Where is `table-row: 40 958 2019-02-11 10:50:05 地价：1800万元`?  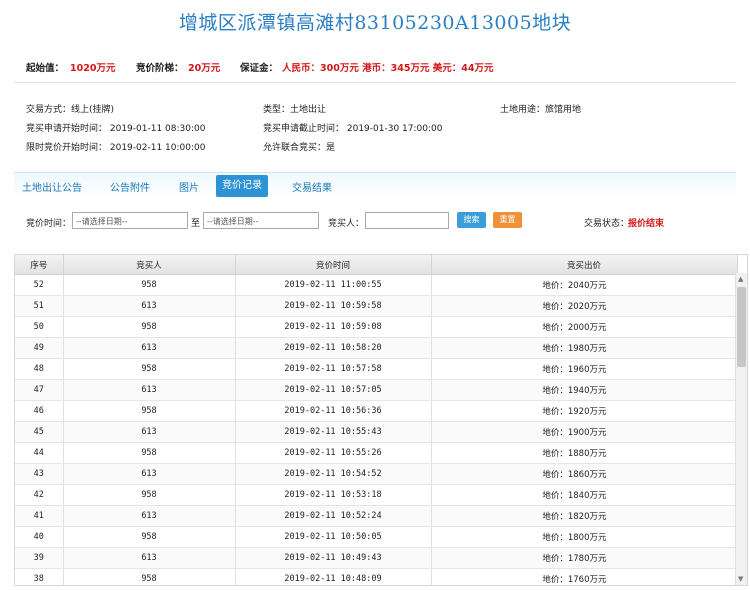
table-row: 40 958 2019-02-11 10:50:05 地价：1800万元 is located at coordinates (376, 537).